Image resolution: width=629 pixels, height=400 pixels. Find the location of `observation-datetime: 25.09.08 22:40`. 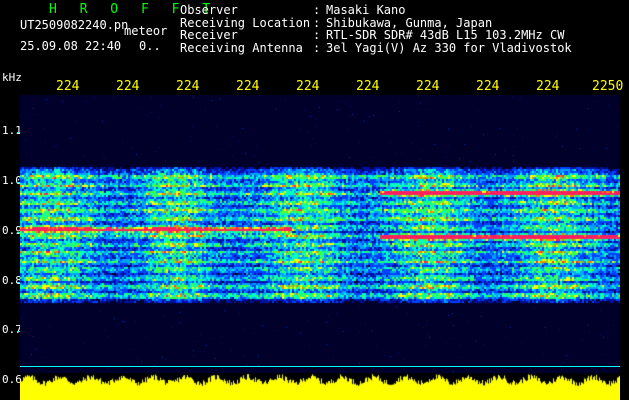

observation-datetime: 25.09.08 22:40 is located at coordinates (71, 46).